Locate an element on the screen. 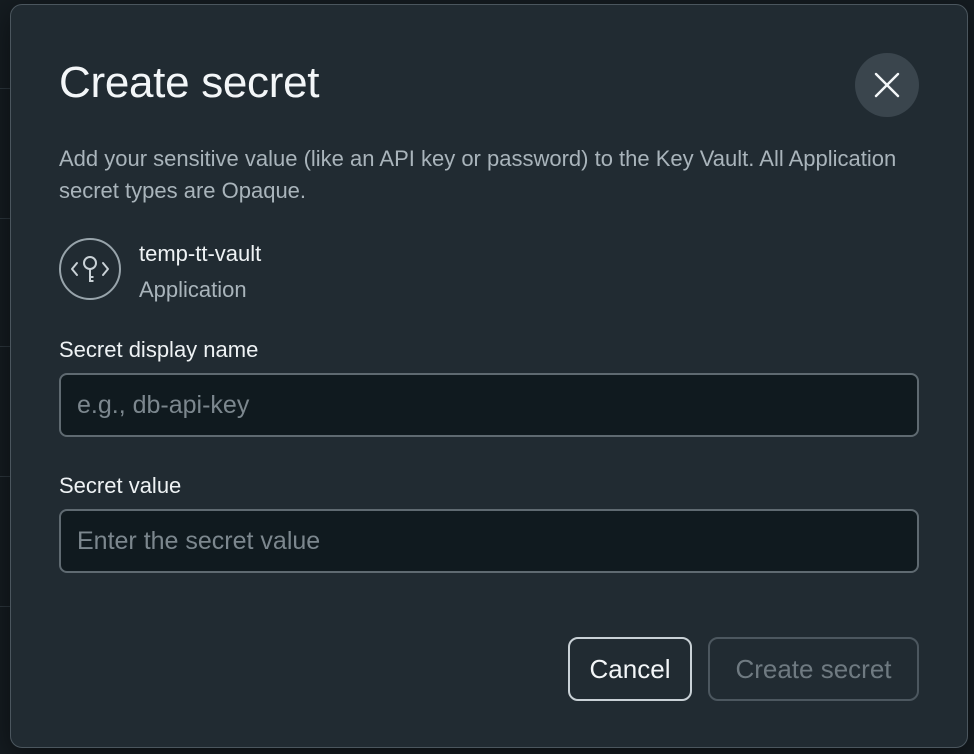 The width and height of the screenshot is (974, 754). close-button is located at coordinates (887, 85).